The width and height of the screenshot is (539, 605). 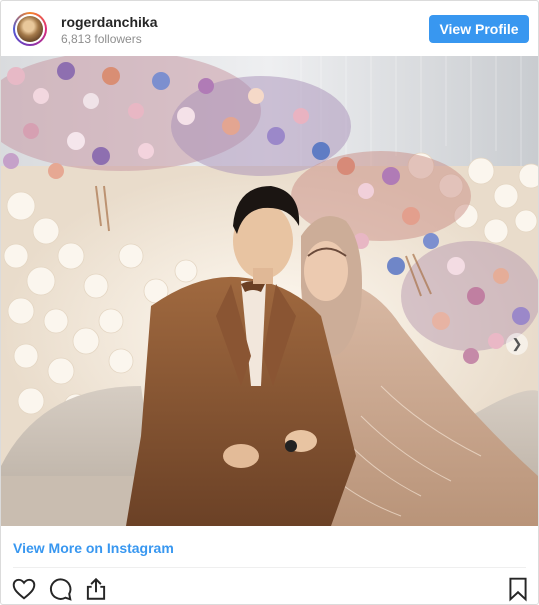 I want to click on profile-avatar, so click(x=30, y=29).